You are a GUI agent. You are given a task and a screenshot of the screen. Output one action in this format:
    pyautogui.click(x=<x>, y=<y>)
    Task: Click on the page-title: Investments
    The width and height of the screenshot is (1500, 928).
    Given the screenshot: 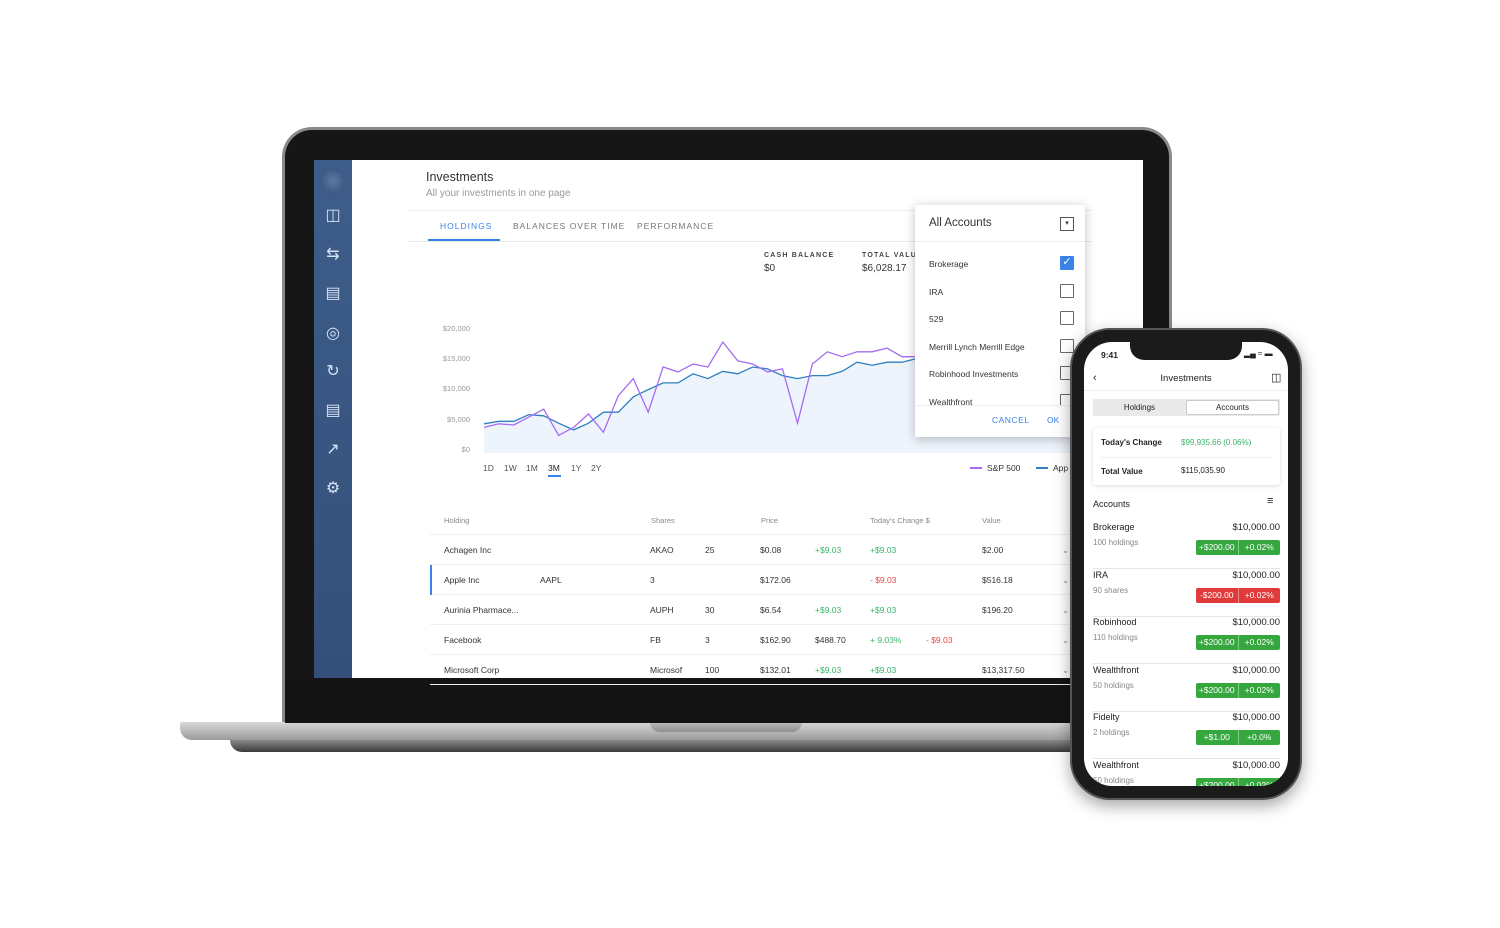 What is the action you would take?
    pyautogui.click(x=460, y=177)
    